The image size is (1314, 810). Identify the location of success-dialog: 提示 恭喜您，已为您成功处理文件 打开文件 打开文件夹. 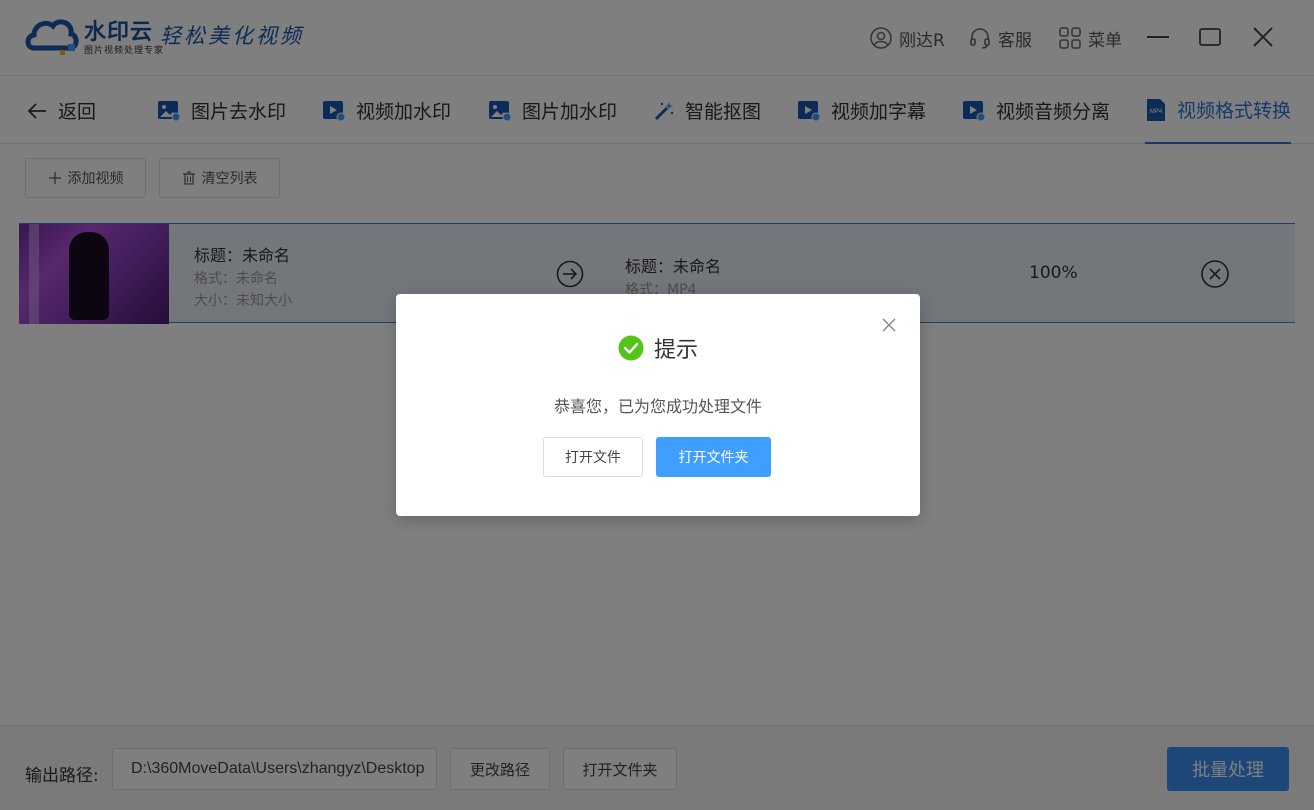
(658, 405).